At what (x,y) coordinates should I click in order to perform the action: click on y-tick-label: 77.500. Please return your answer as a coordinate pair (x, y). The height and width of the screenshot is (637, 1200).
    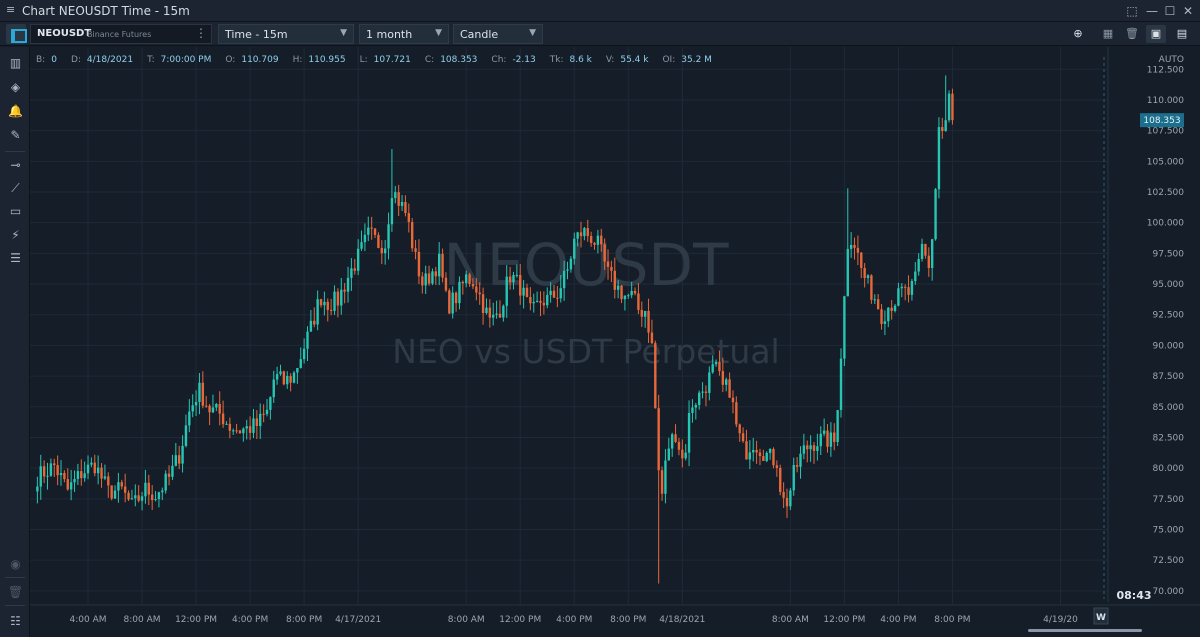
    Looking at the image, I should click on (1169, 500).